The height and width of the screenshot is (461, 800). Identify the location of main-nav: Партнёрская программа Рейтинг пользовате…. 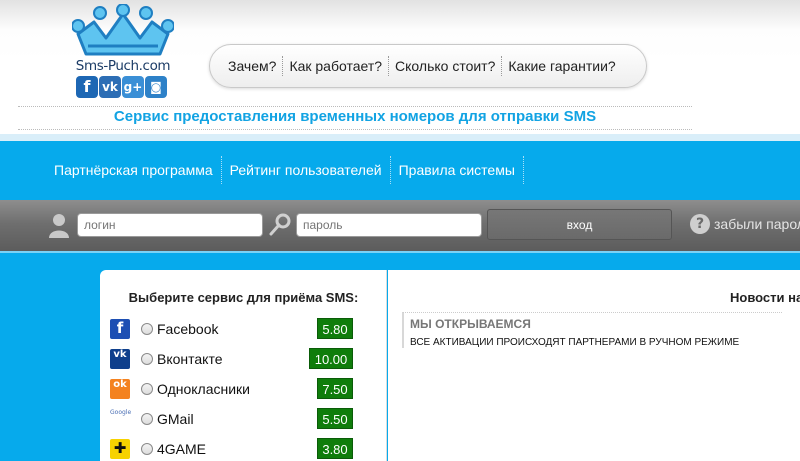
(400, 167).